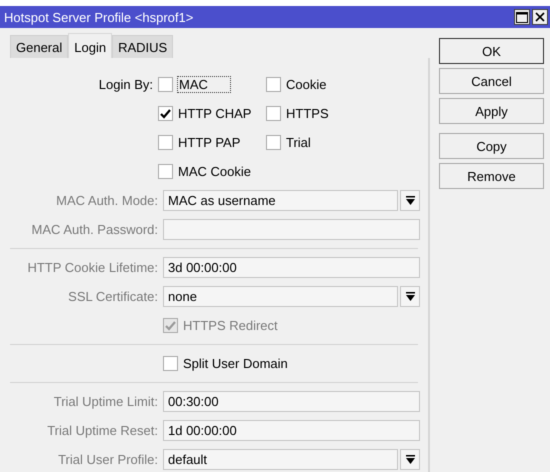 The image size is (550, 472). Describe the element at coordinates (491, 111) in the screenshot. I see `dialog-button: Apply` at that location.